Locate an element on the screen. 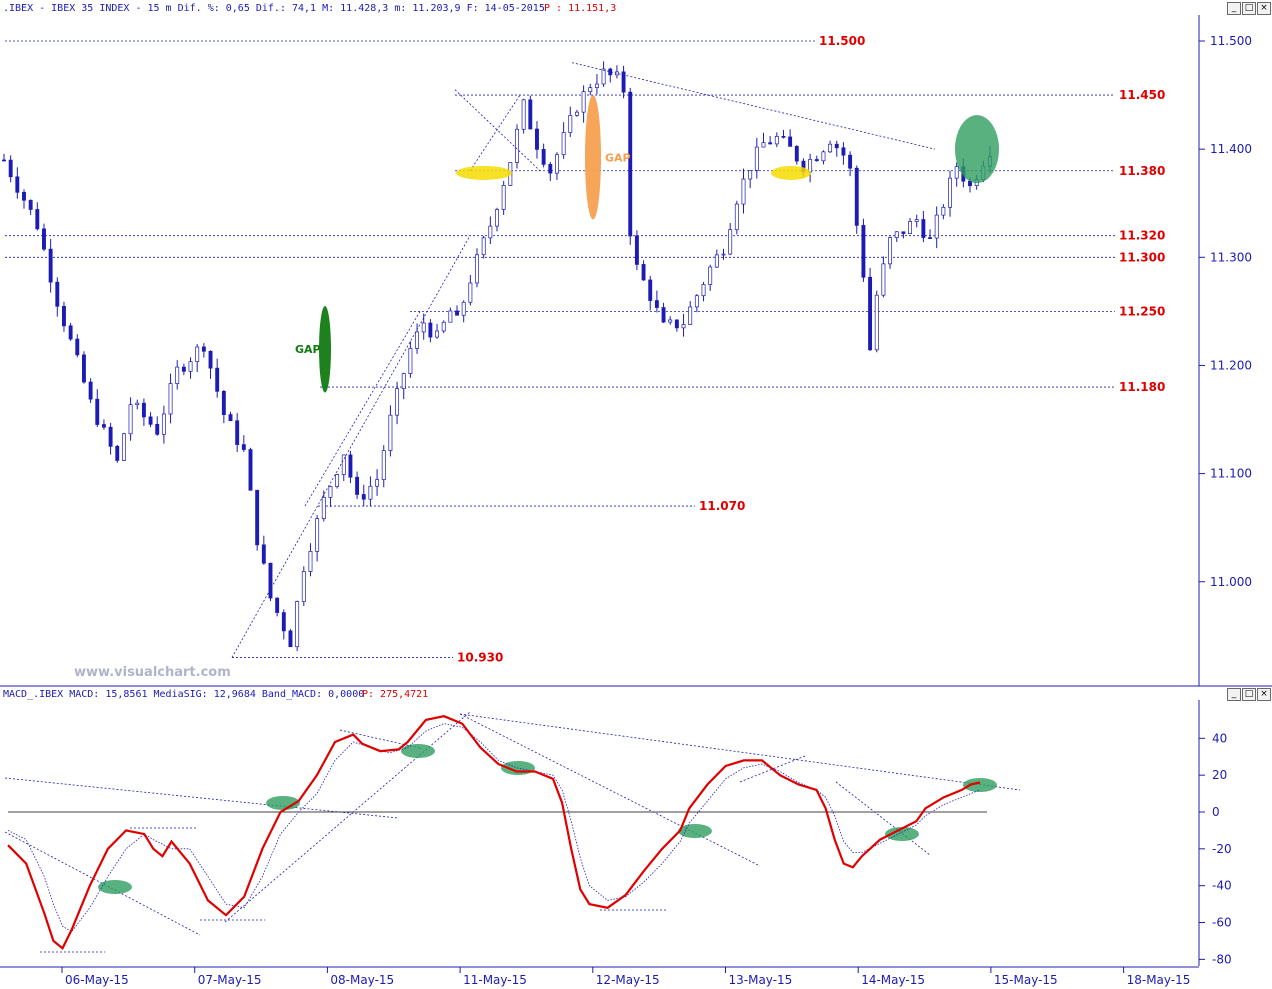  maximize-button: □ is located at coordinates (1249, 8).